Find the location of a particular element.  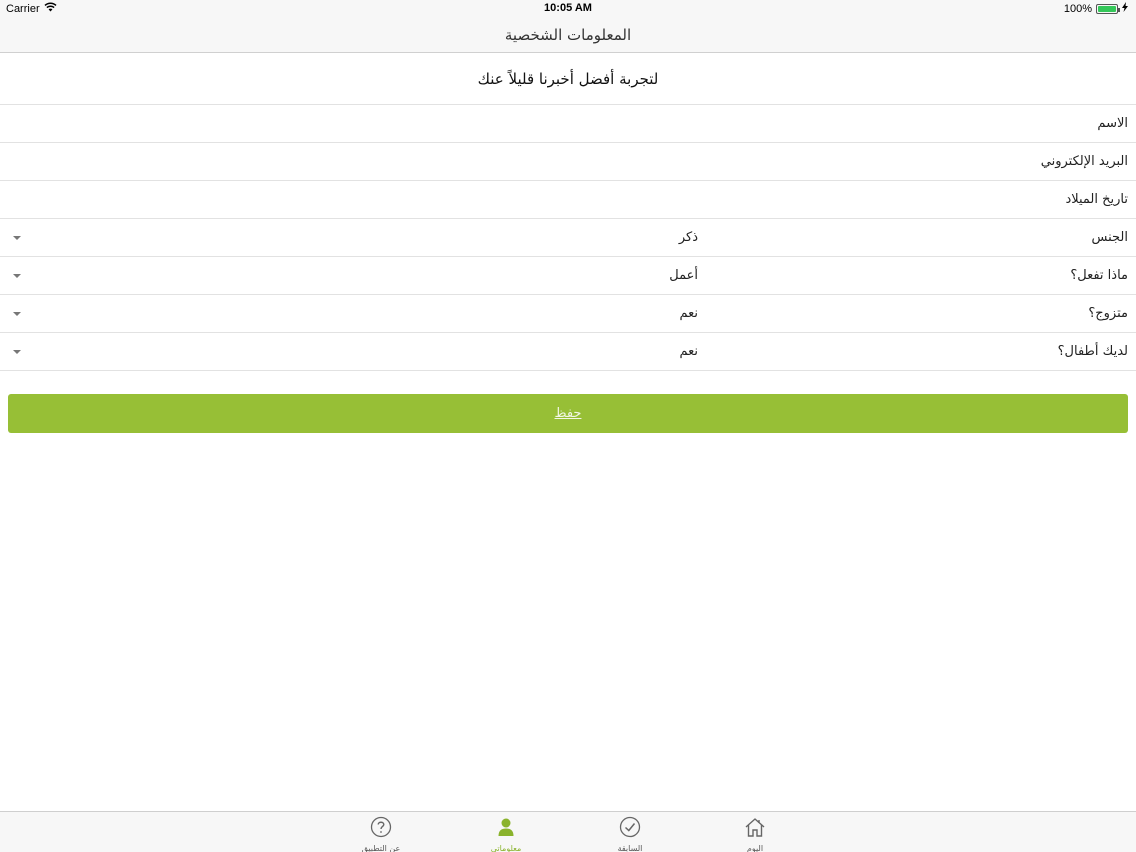

children-label: لديك أطفال؟ is located at coordinates (1092, 351).